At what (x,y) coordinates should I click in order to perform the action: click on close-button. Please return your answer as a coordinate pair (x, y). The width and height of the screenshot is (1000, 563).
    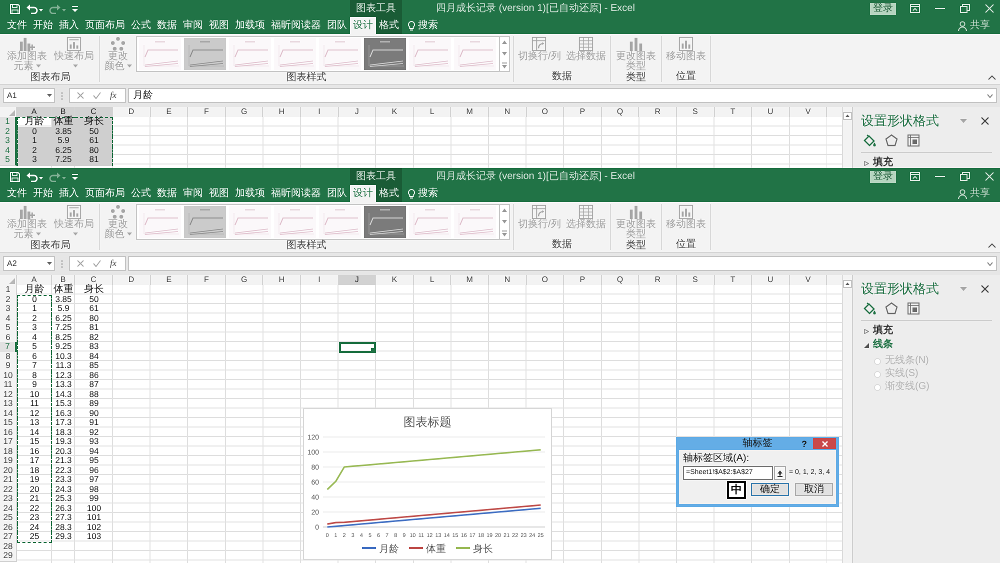
    Looking at the image, I should click on (824, 443).